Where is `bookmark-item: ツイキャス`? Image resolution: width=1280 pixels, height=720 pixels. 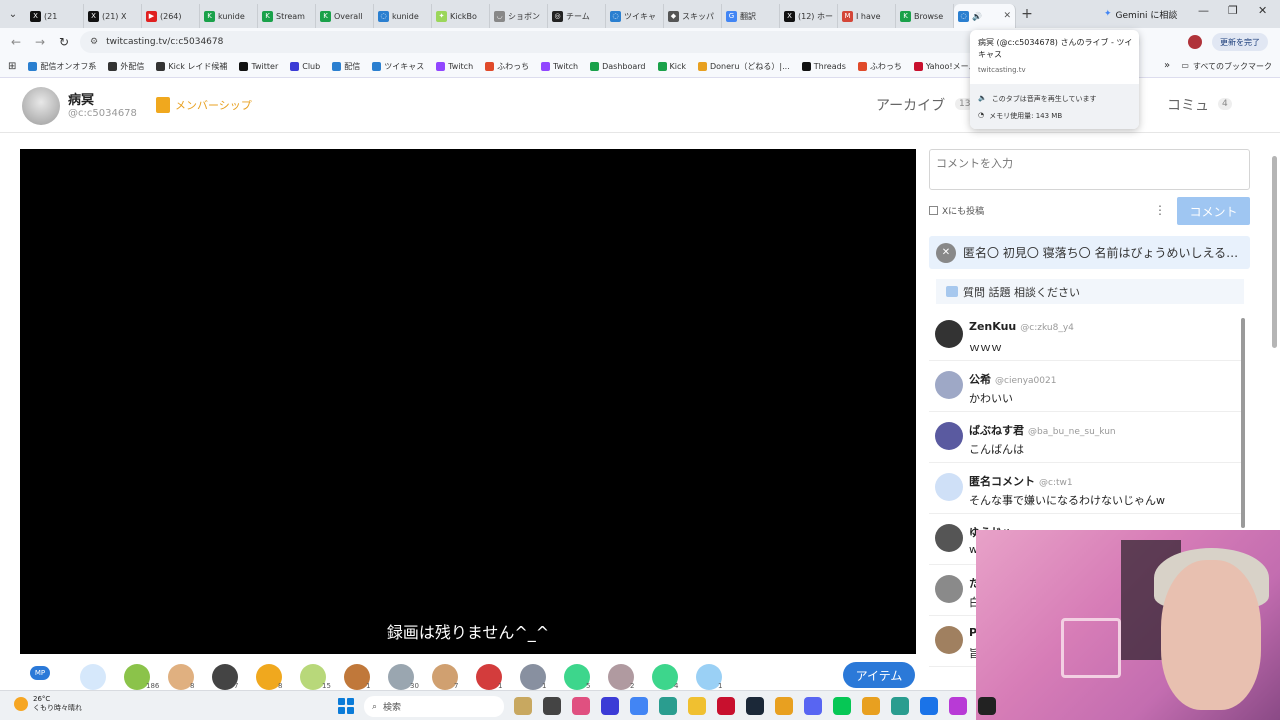
bookmark-item: ツイキャス is located at coordinates (398, 66).